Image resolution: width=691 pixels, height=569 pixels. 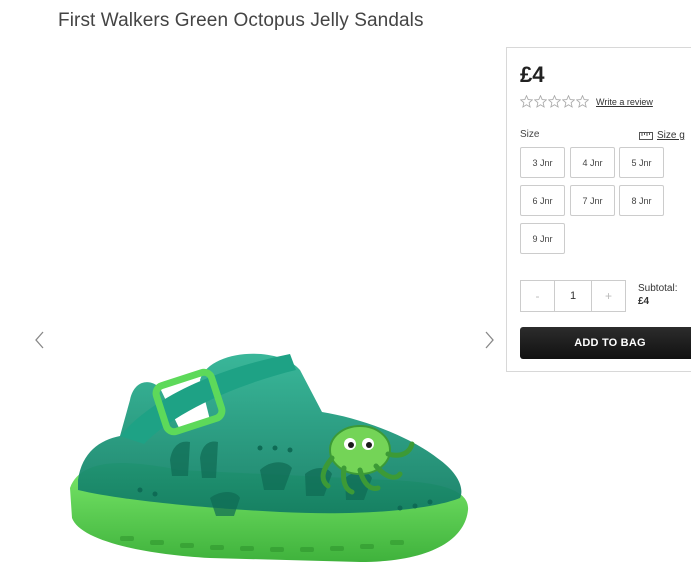 I want to click on size-option: 8 Jnr, so click(x=641, y=200).